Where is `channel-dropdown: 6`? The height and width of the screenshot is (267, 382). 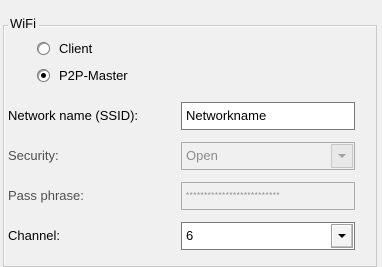 channel-dropdown: 6 is located at coordinates (268, 236).